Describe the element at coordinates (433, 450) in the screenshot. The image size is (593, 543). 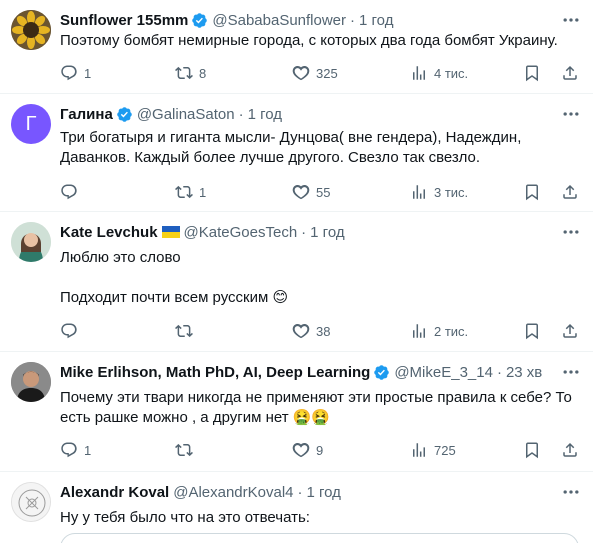
I see `views-button: 725` at that location.